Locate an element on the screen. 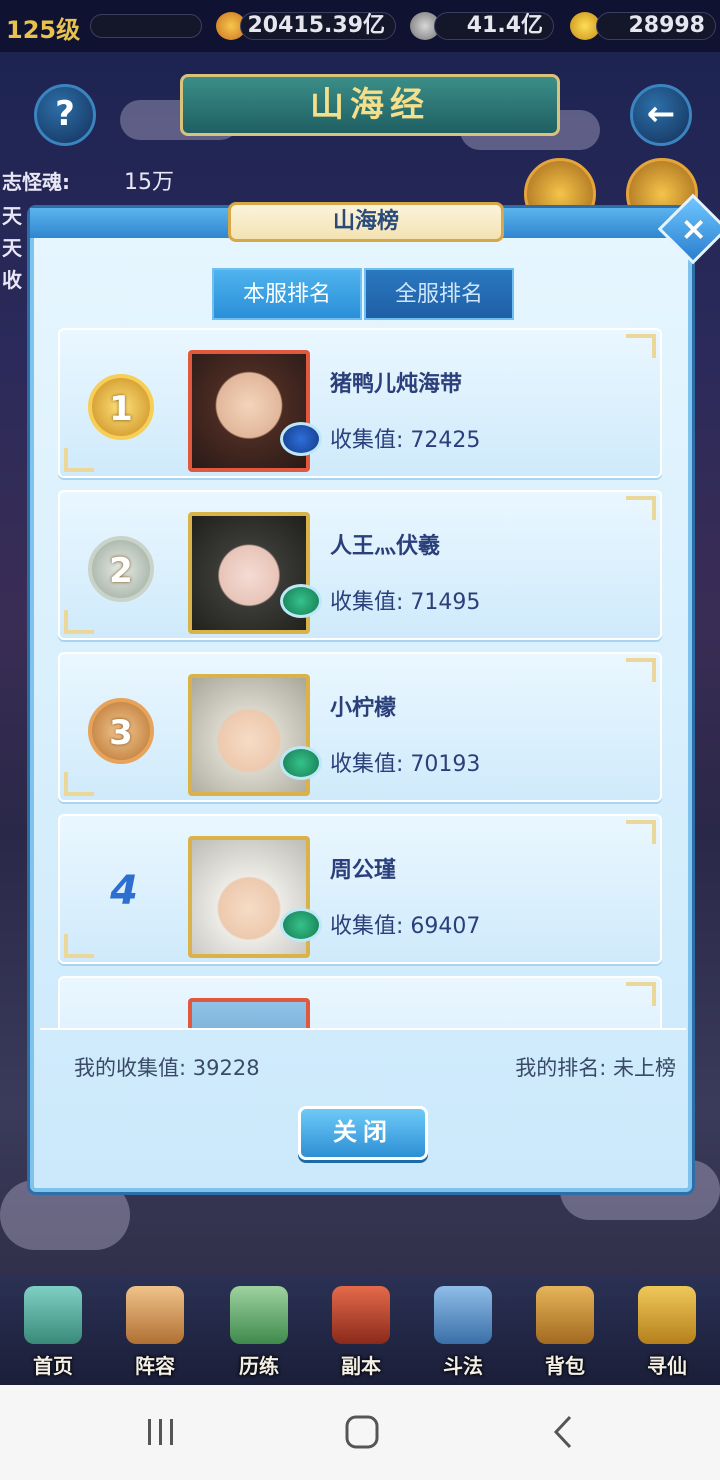 The image size is (720, 1480). gold-ingot-value: 28998 is located at coordinates (656, 26).